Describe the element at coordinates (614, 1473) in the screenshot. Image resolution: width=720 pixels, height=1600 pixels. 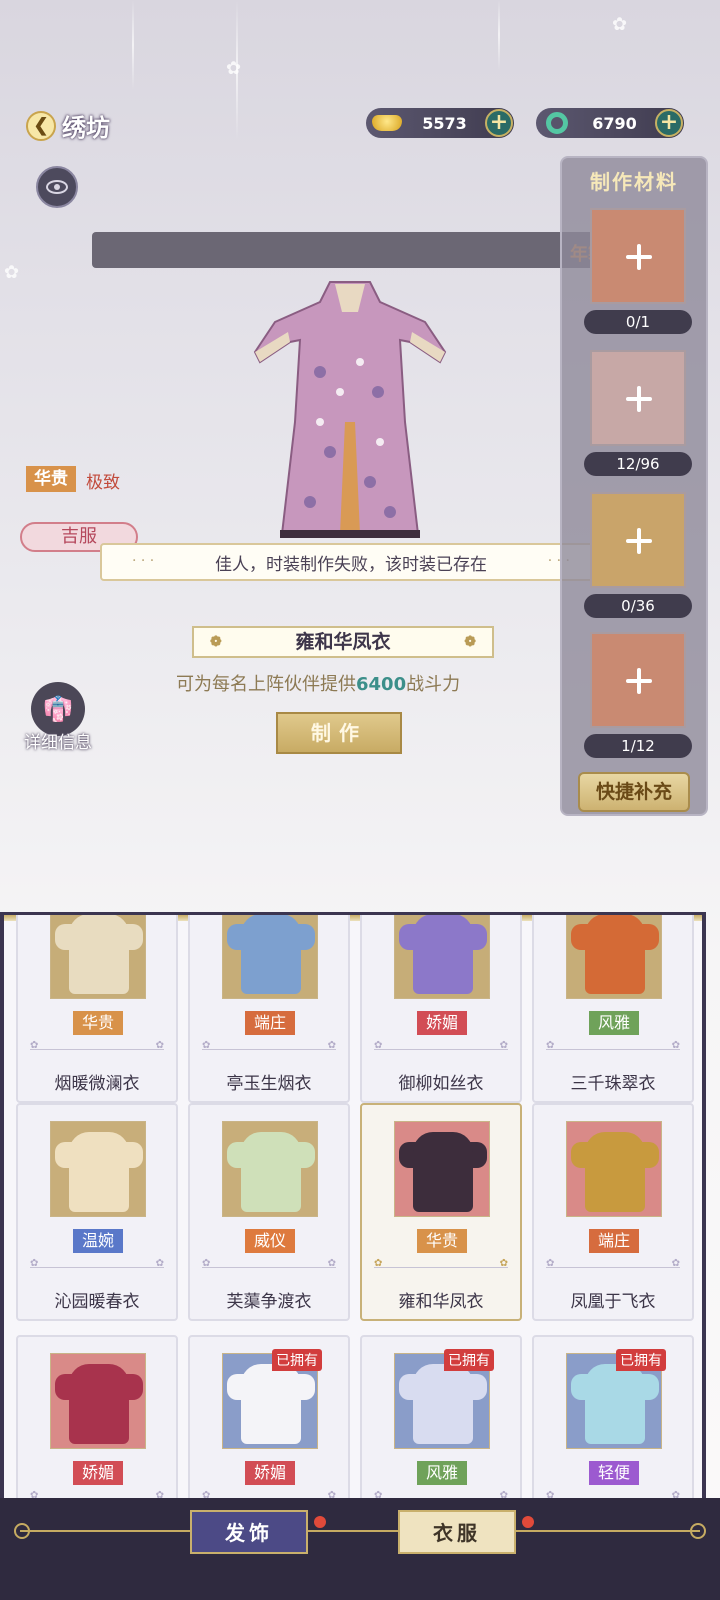
I see `style-badge: 轻便` at that location.